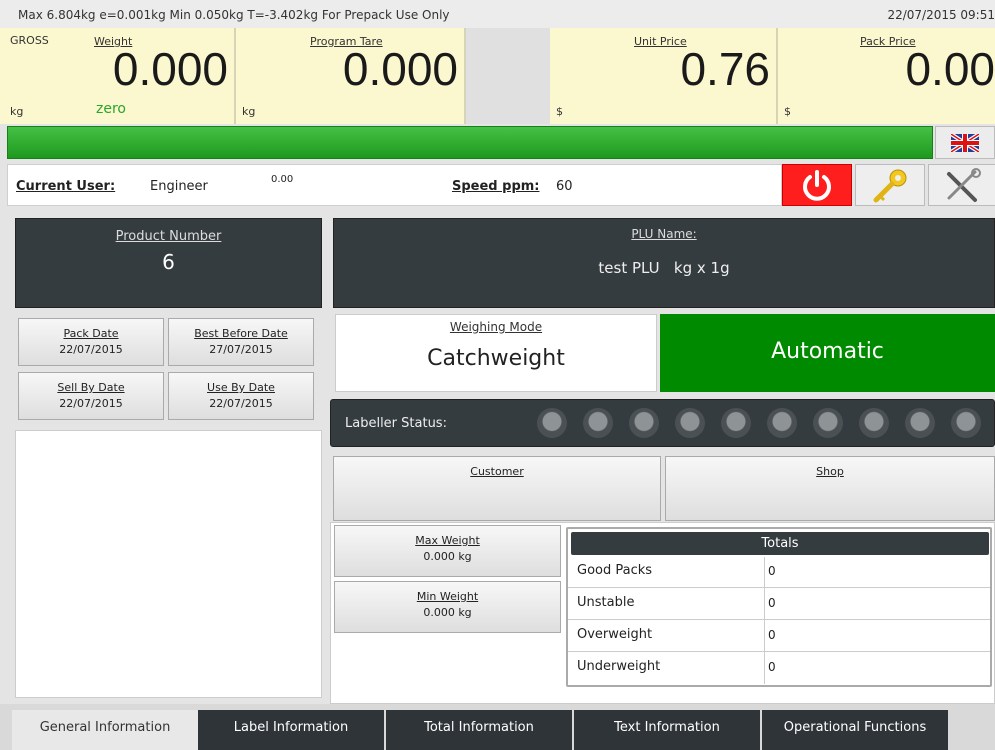  I want to click on power-button, so click(817, 185).